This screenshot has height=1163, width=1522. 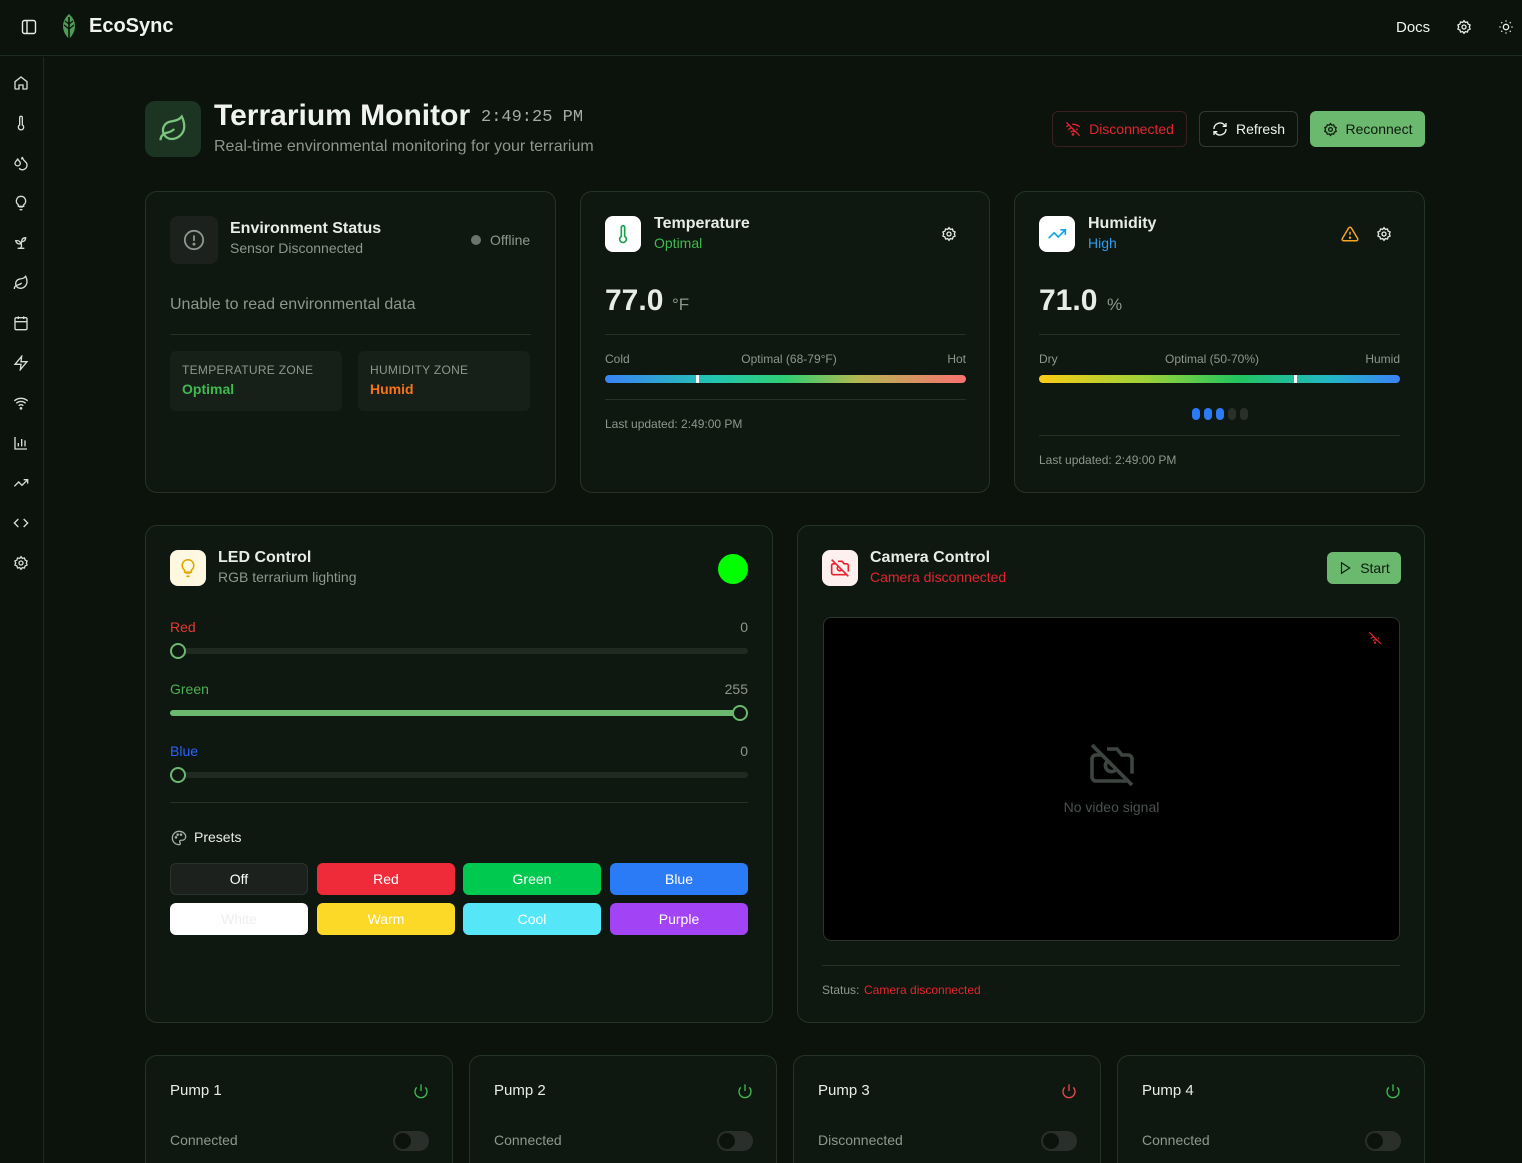 I want to click on top-bar: EcoSync Docs, so click(x=761, y=28).